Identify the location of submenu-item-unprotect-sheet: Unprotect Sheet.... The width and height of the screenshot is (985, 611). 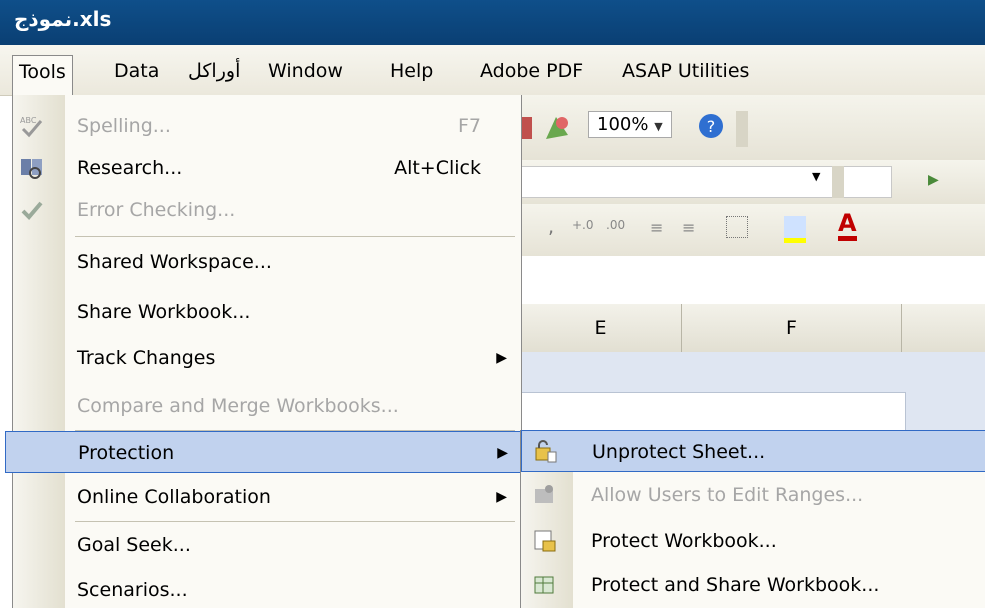
(753, 451).